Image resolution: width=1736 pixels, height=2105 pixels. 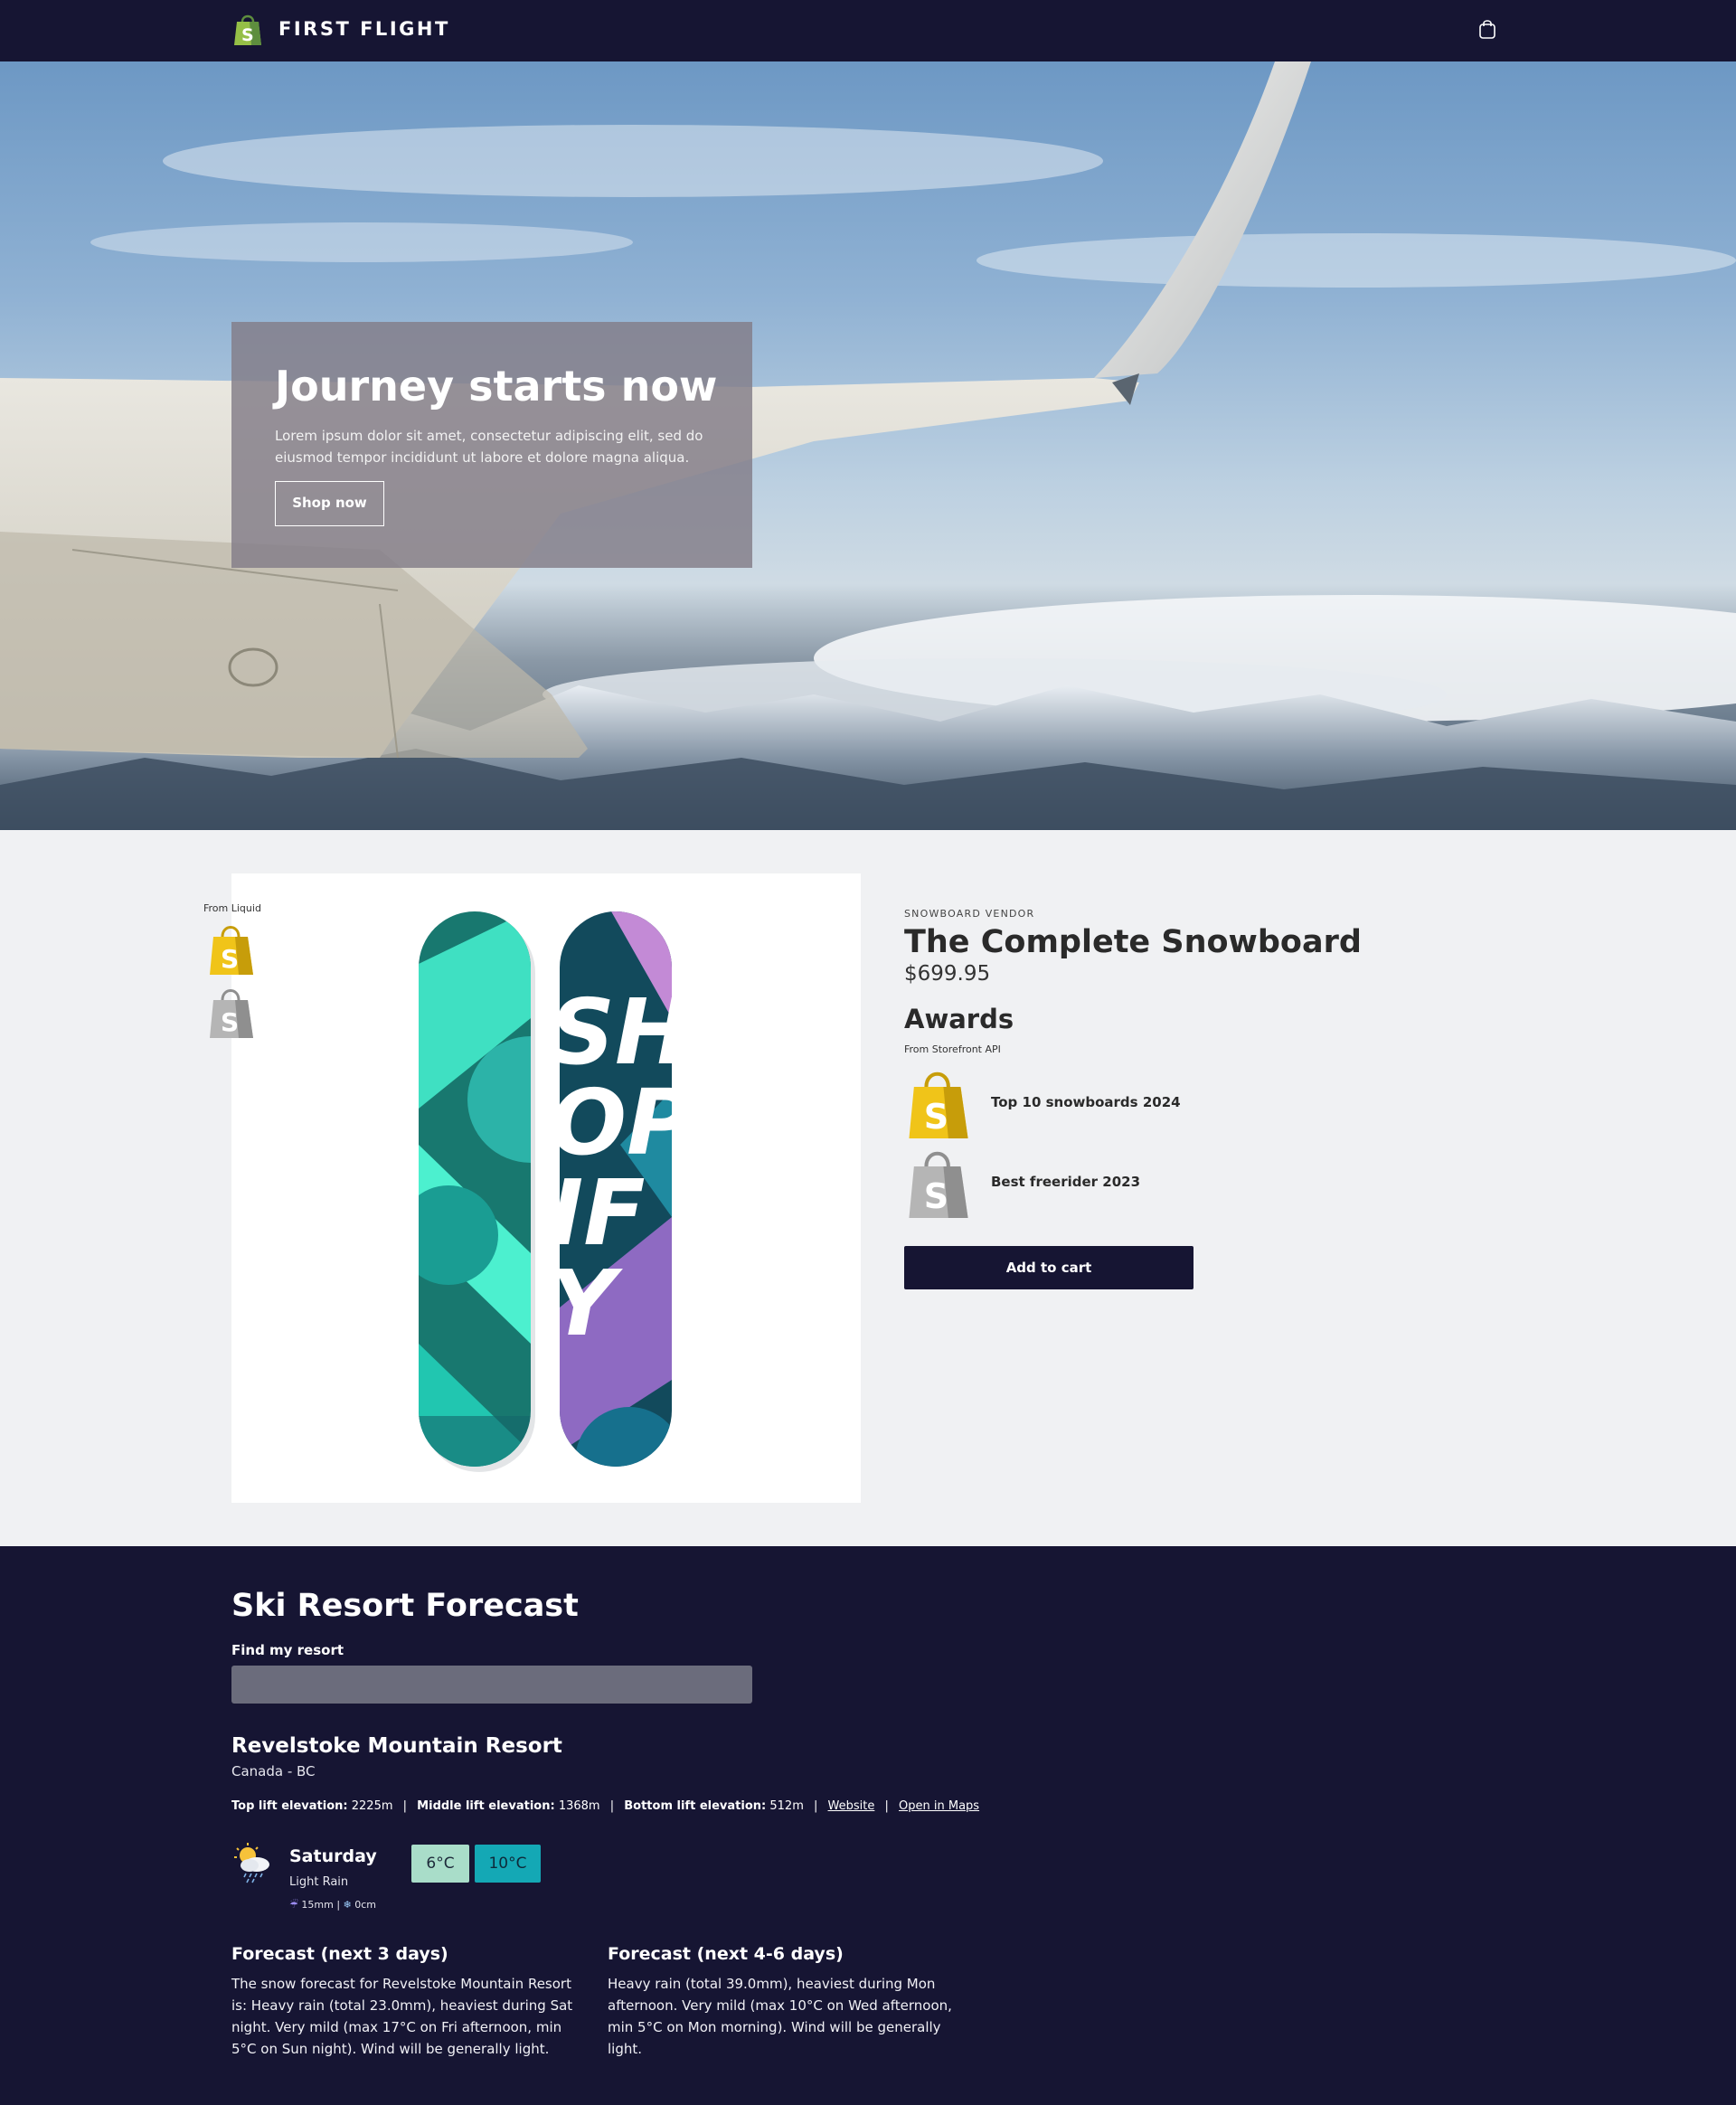 What do you see at coordinates (491, 1685) in the screenshot?
I see `resort-search-input` at bounding box center [491, 1685].